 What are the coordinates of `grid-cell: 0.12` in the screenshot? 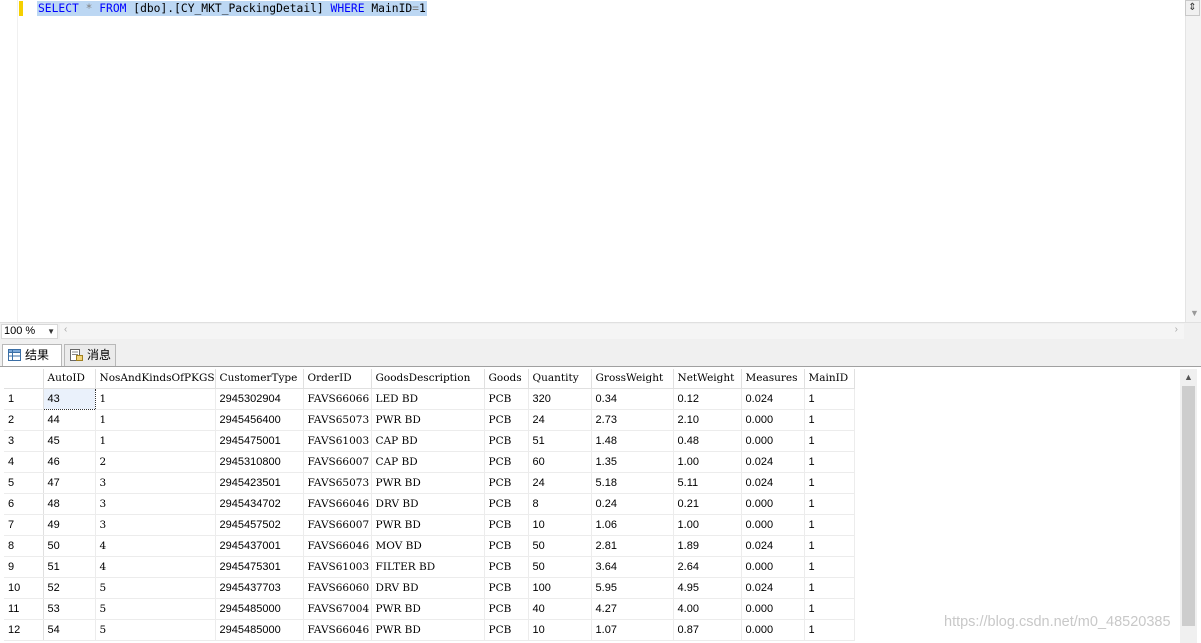 It's located at (707, 399).